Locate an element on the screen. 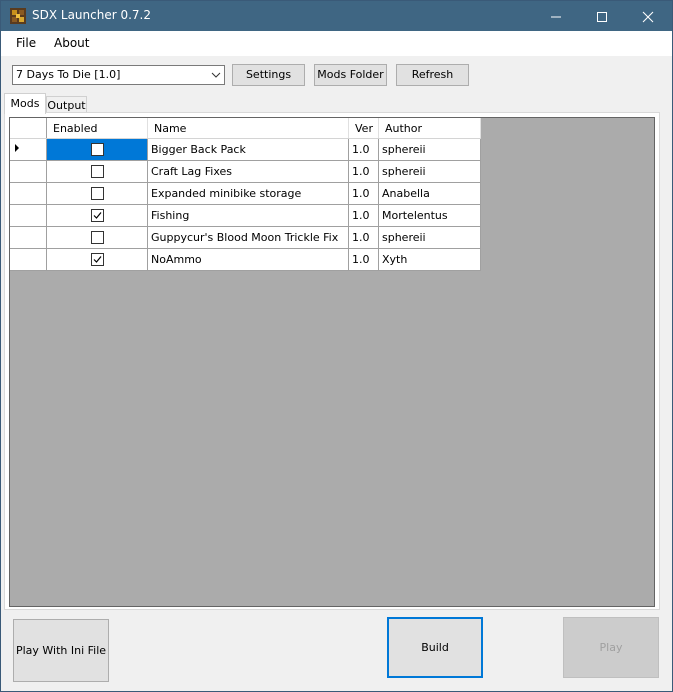 The width and height of the screenshot is (673, 692). table-row: Craft Lag Fixes 1.0 sphereii is located at coordinates (245, 171).